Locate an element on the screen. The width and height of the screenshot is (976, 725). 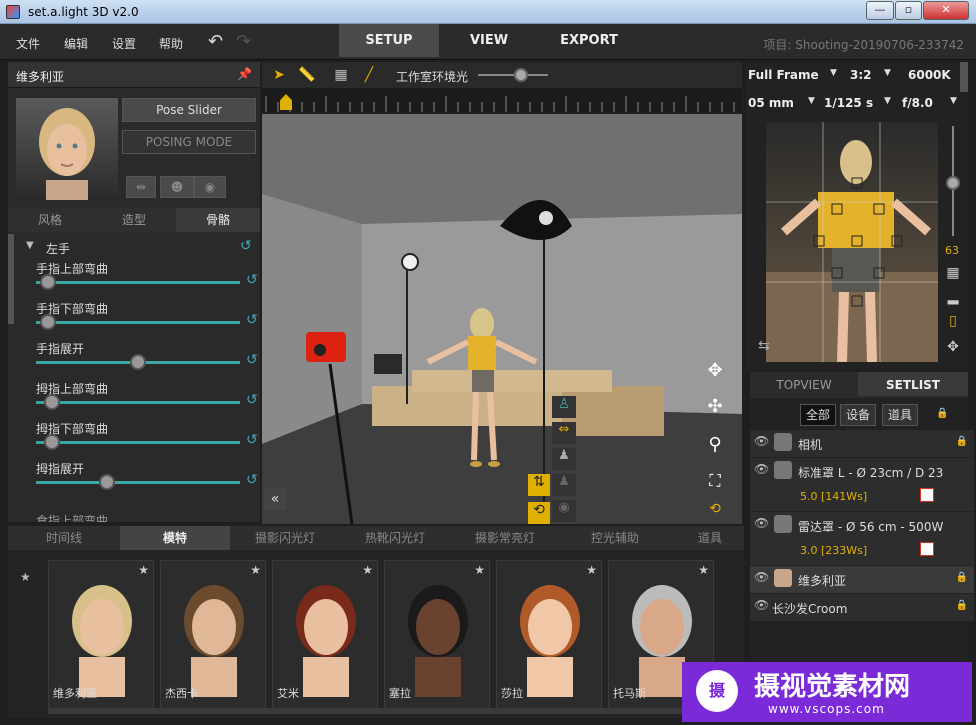
filter-all: 全部 is located at coordinates (818, 415).